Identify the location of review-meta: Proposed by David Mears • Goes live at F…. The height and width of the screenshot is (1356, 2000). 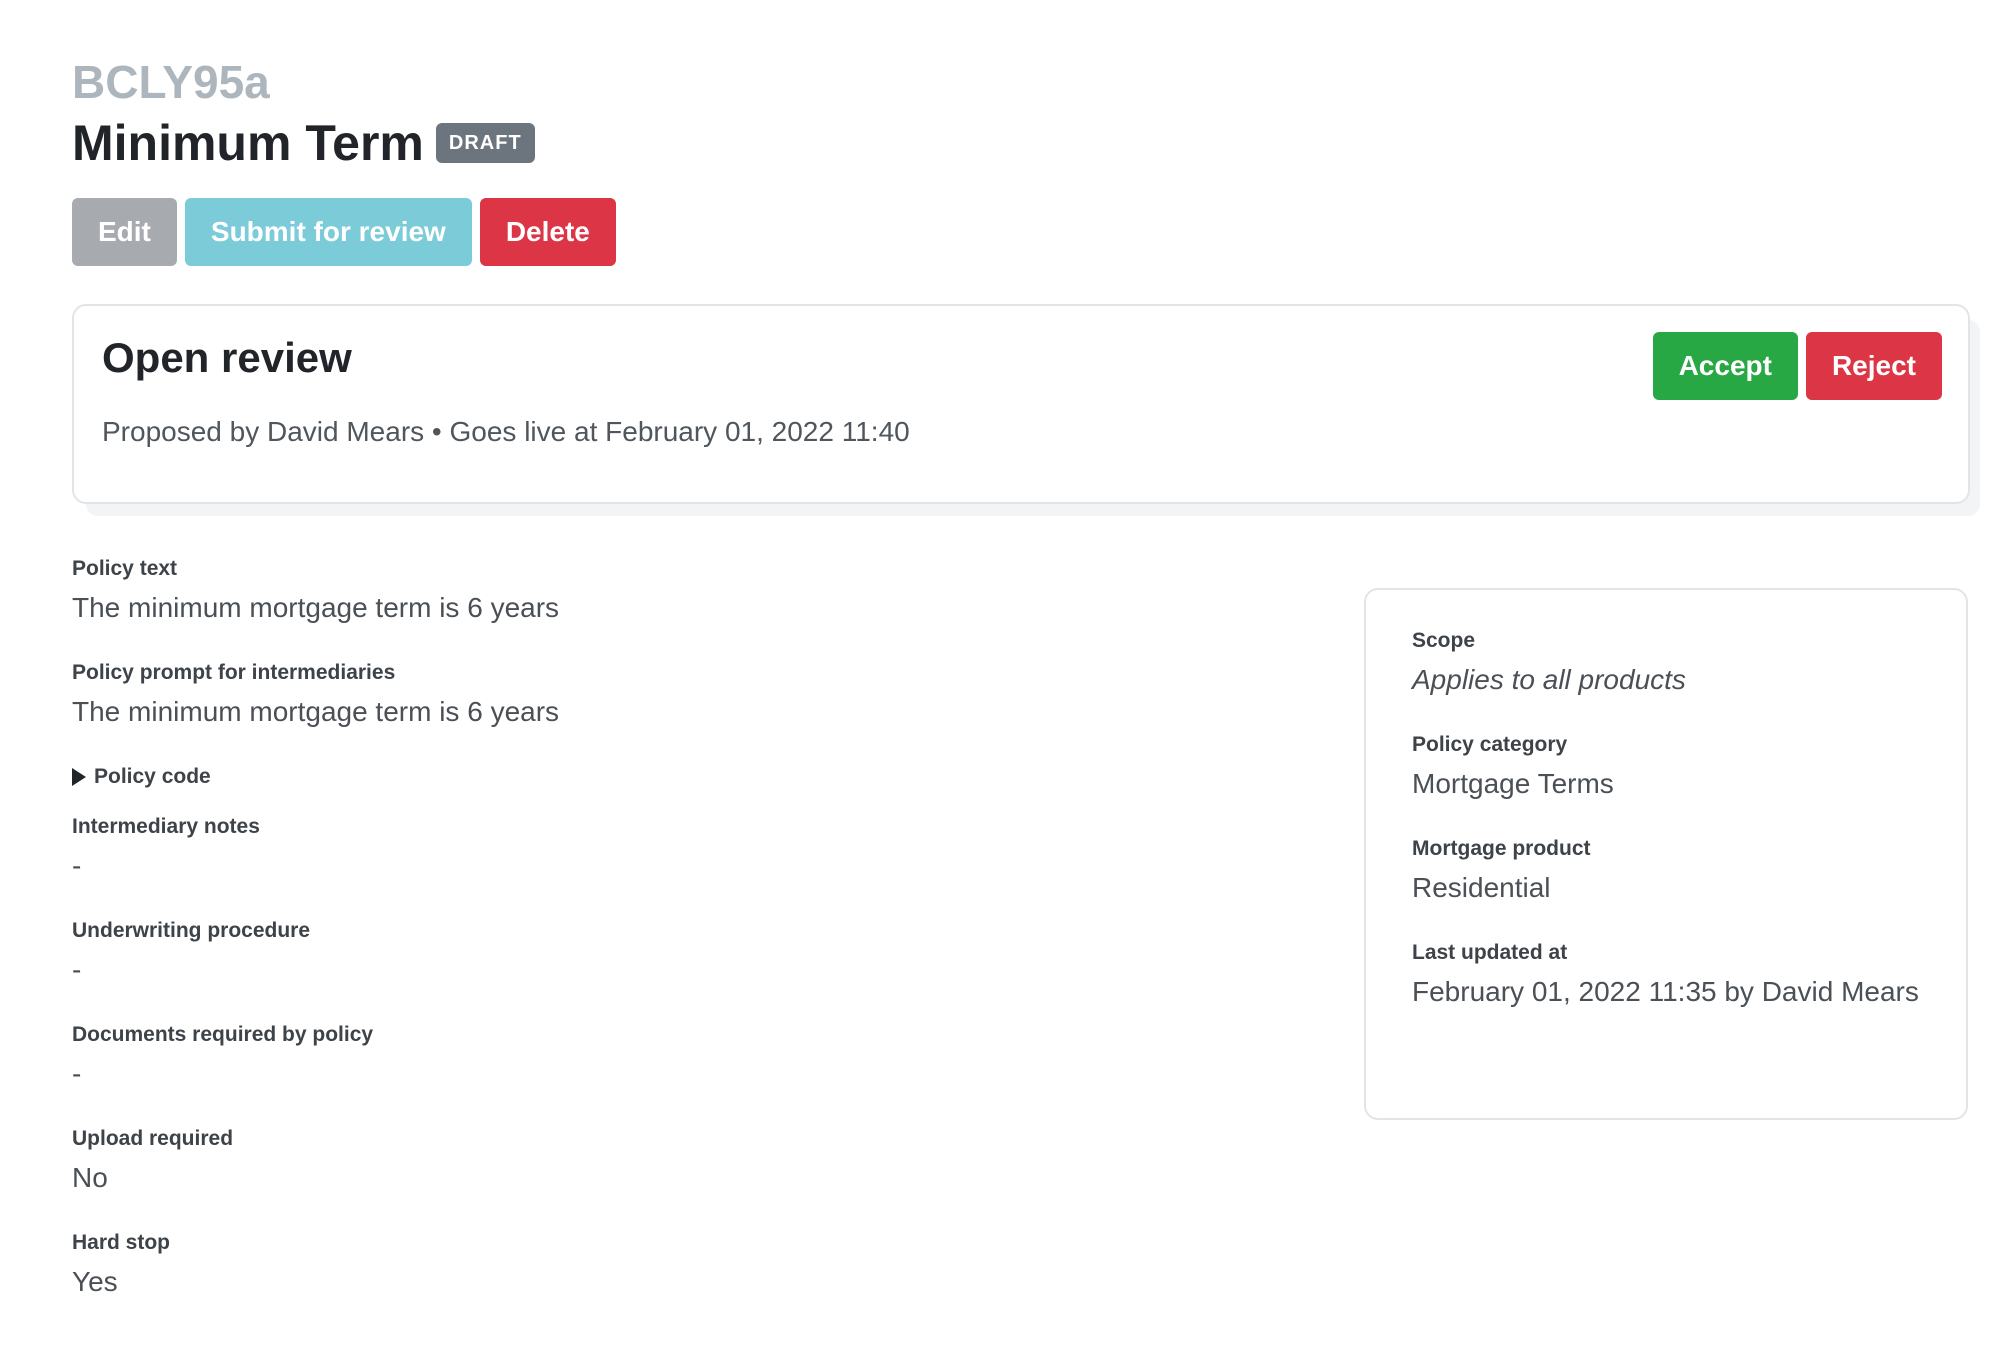
(506, 431).